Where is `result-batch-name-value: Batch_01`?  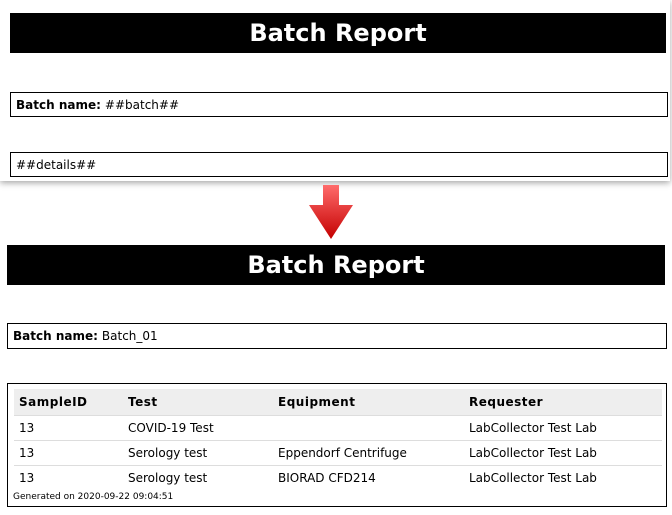 result-batch-name-value: Batch_01 is located at coordinates (129, 336).